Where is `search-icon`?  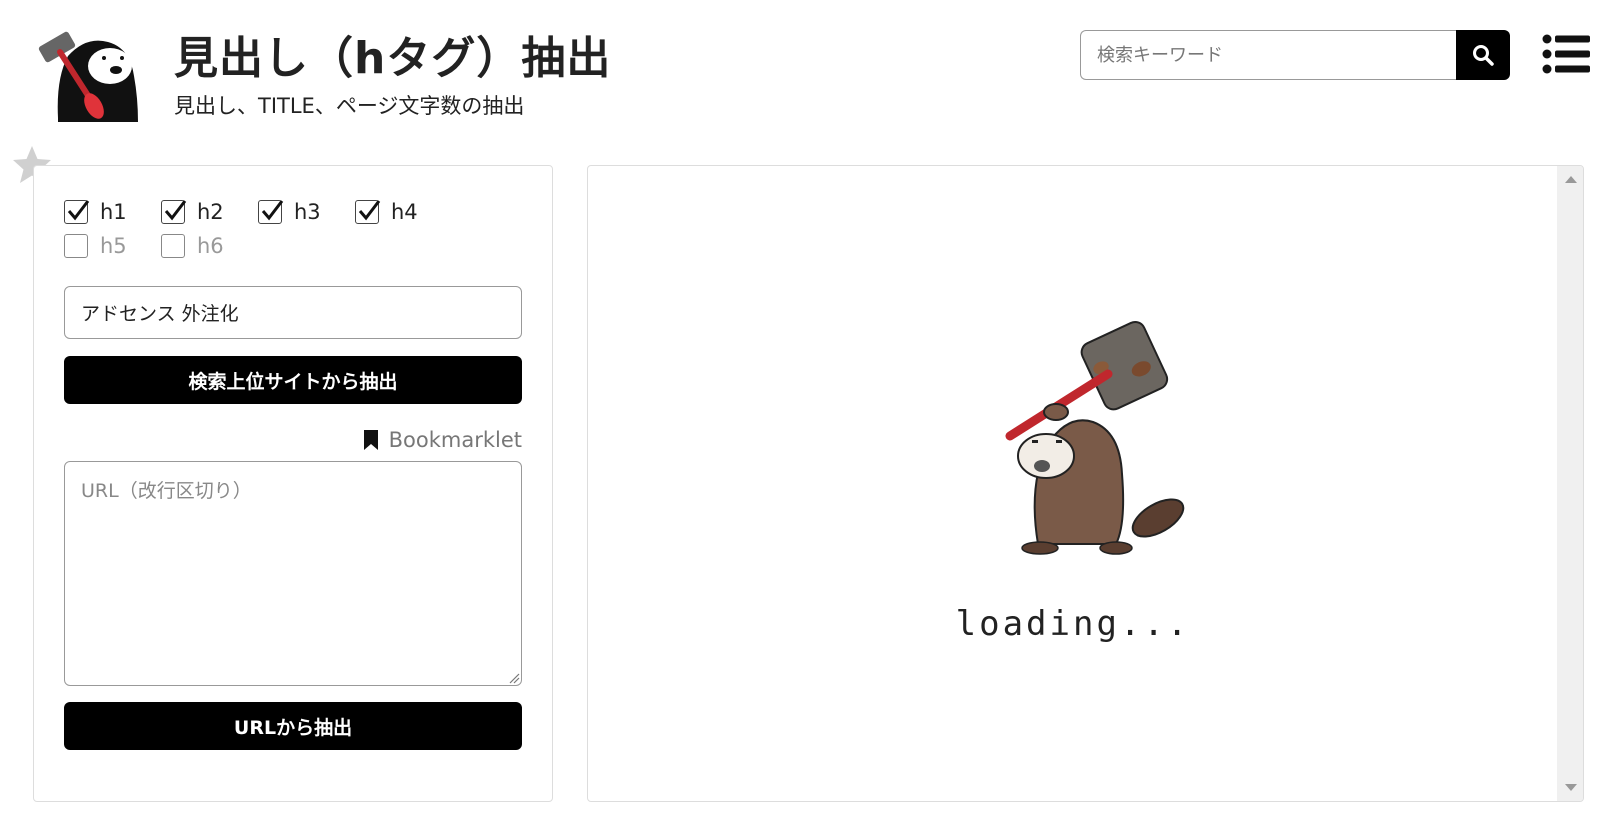
search-icon is located at coordinates (1483, 55).